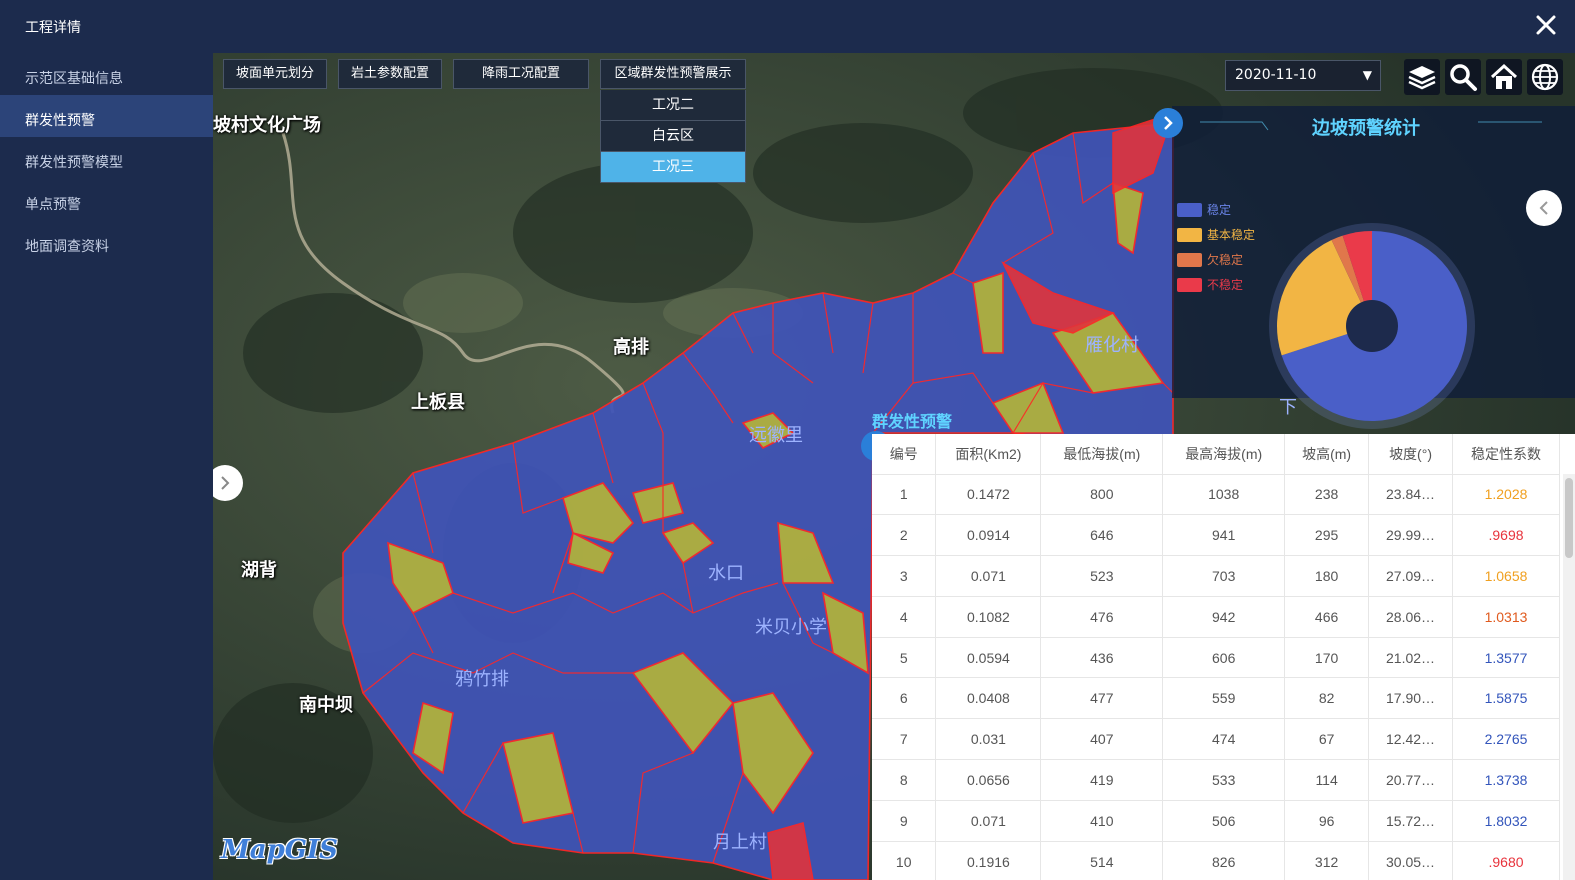 This screenshot has width=1575, height=880. Describe the element at coordinates (1102, 780) in the screenshot. I see `table-cell-min-alt: 419` at that location.